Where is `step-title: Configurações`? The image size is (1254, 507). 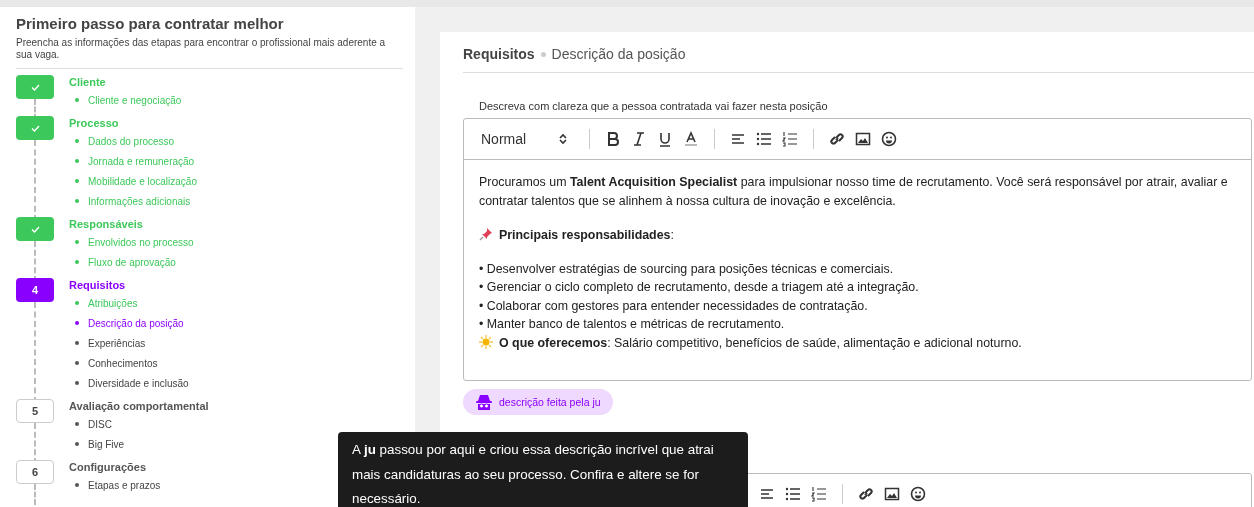
step-title: Configurações is located at coordinates (115, 468).